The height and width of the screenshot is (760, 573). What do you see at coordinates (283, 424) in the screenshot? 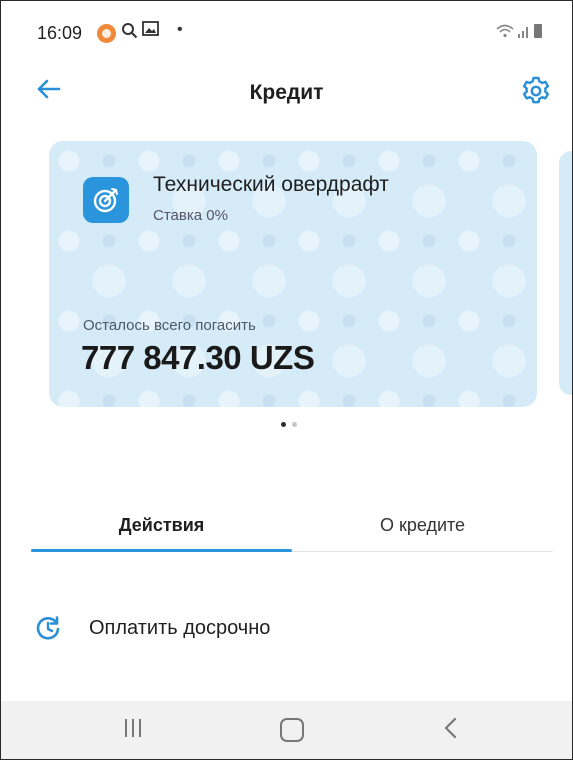
I see `pager-dot-active` at bounding box center [283, 424].